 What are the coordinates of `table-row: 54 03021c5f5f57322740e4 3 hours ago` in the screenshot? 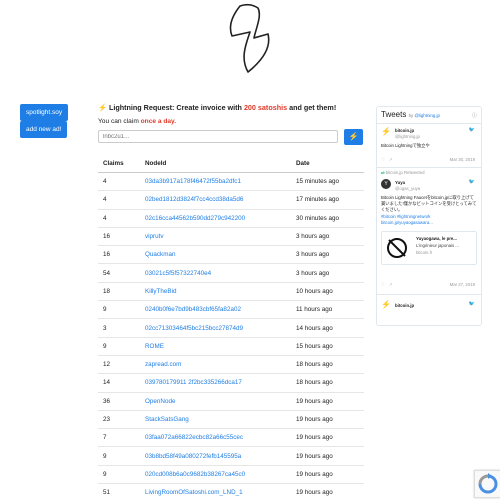 It's located at (231, 273).